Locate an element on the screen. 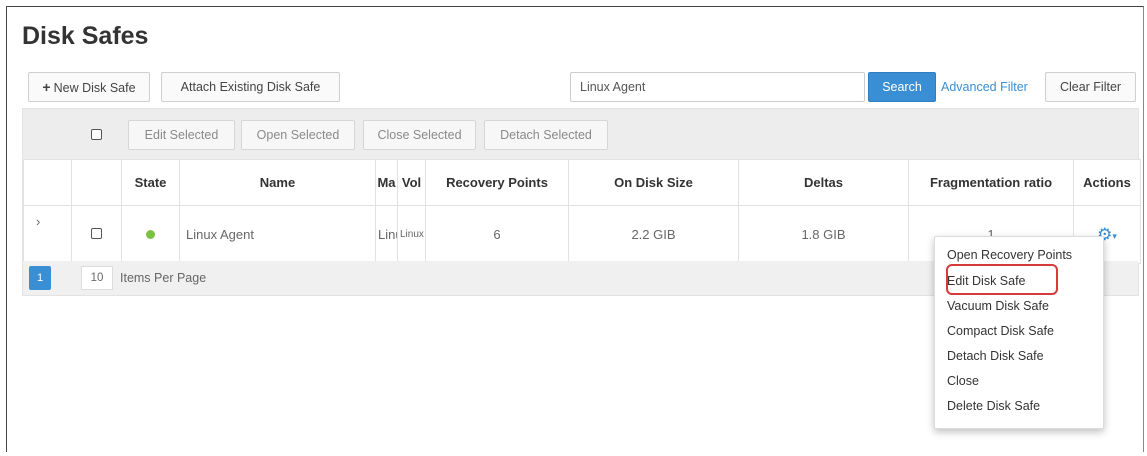  row-deltas: 1.8 GIB is located at coordinates (823, 234).